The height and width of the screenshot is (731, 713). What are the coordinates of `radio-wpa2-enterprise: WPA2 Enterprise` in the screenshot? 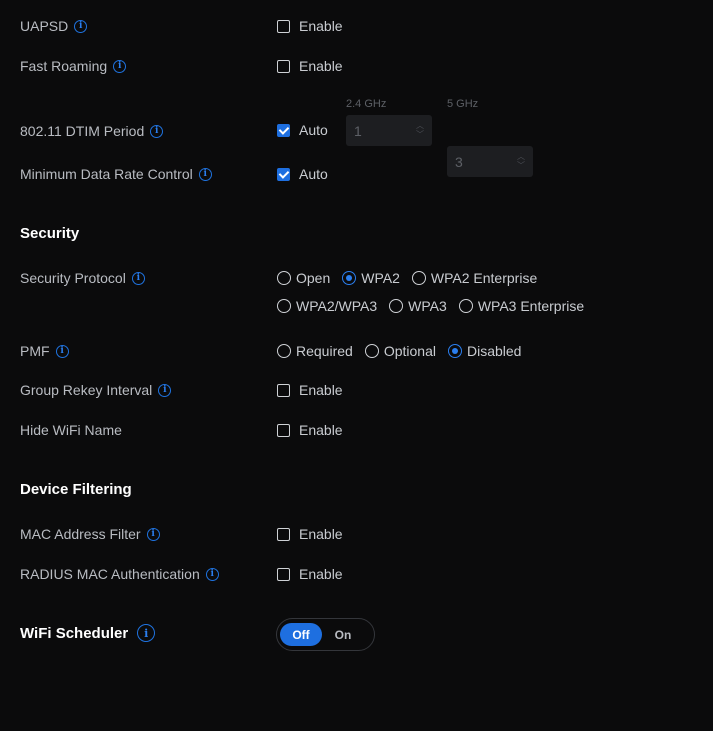 It's located at (474, 278).